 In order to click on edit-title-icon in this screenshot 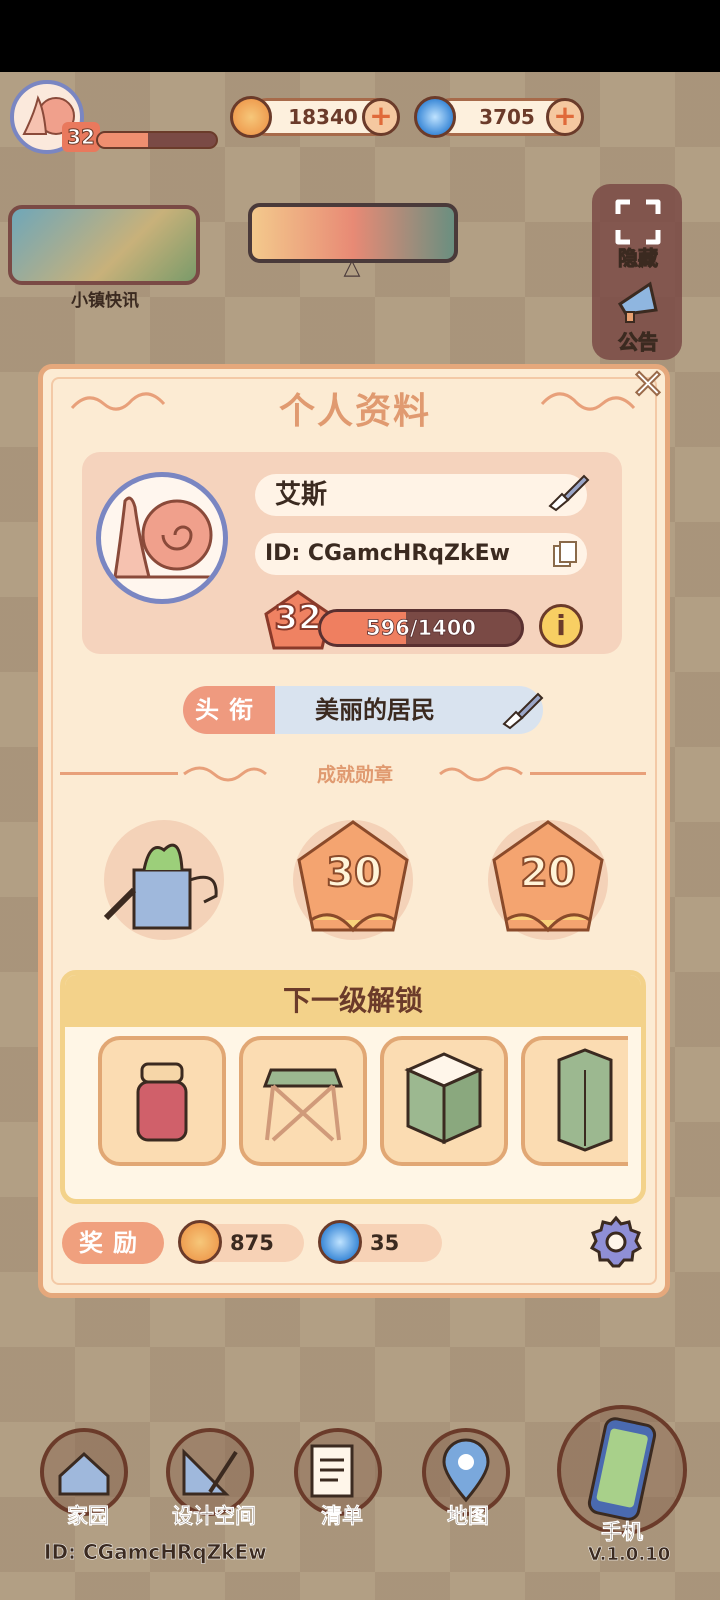, I will do `click(522, 710)`.